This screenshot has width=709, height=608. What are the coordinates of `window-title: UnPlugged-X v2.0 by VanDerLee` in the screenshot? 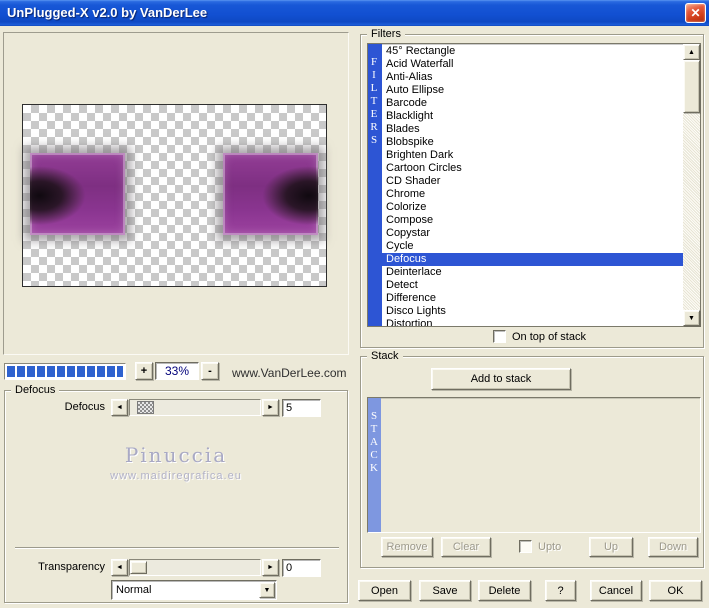 It's located at (107, 12).